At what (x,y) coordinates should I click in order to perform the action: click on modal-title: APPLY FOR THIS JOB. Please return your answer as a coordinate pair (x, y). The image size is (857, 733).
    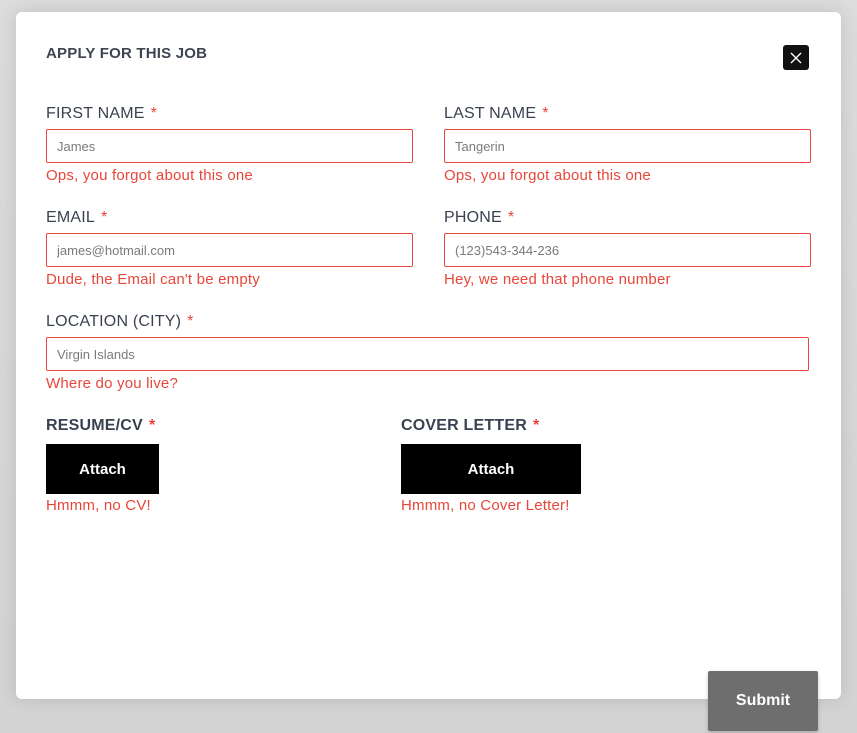
    Looking at the image, I should click on (127, 53).